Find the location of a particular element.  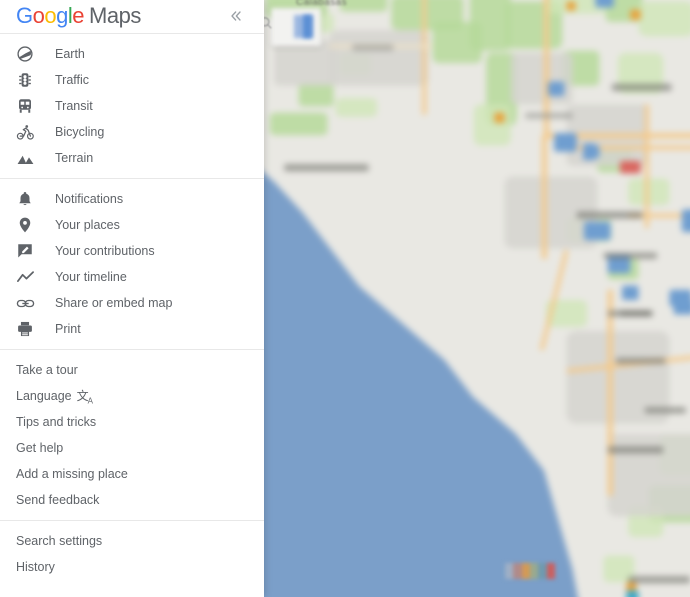

sidebar-item-print: Print is located at coordinates (132, 329).